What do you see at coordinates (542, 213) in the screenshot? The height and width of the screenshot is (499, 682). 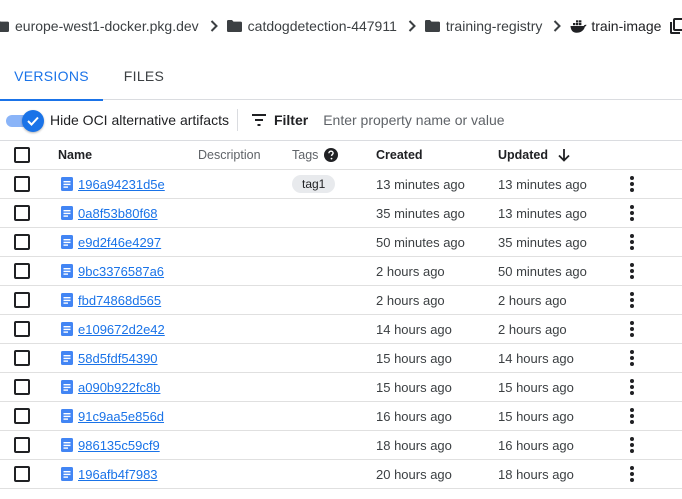 I see `row-updated: 13 minutes ago` at bounding box center [542, 213].